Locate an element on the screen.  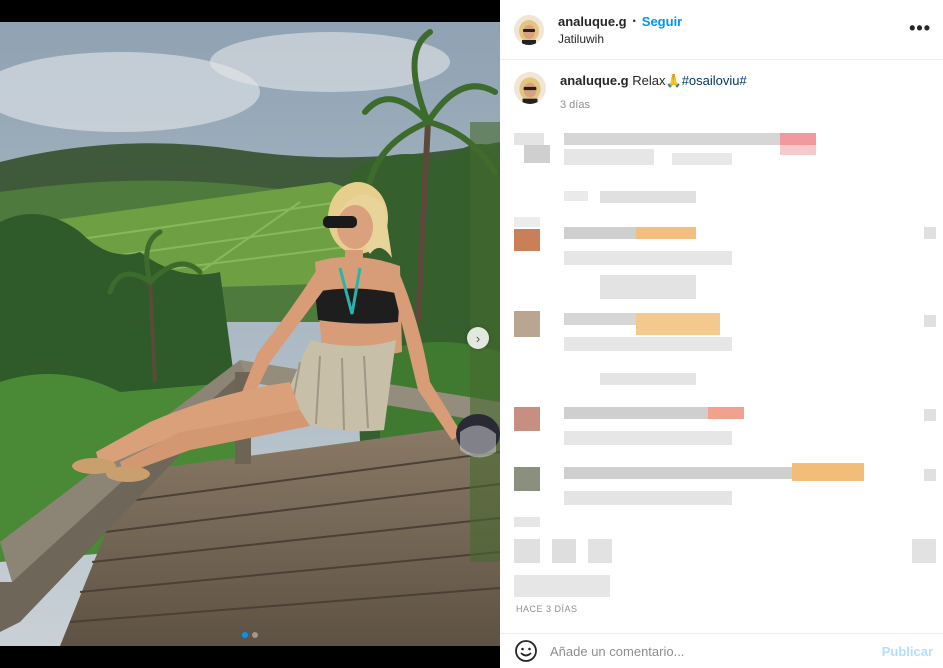
comment-composer: Publicar is located at coordinates (721, 650).